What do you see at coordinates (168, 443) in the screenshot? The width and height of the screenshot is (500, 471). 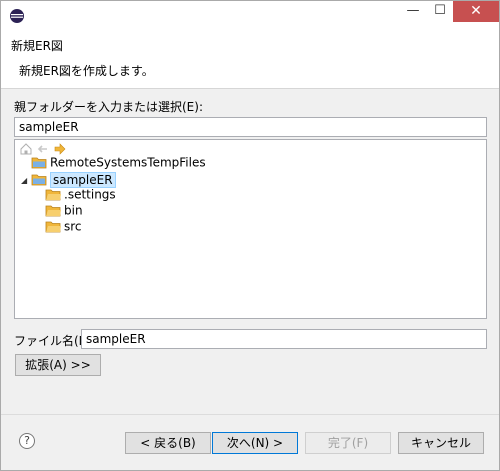 I see `back-button: < 戻る(B)` at bounding box center [168, 443].